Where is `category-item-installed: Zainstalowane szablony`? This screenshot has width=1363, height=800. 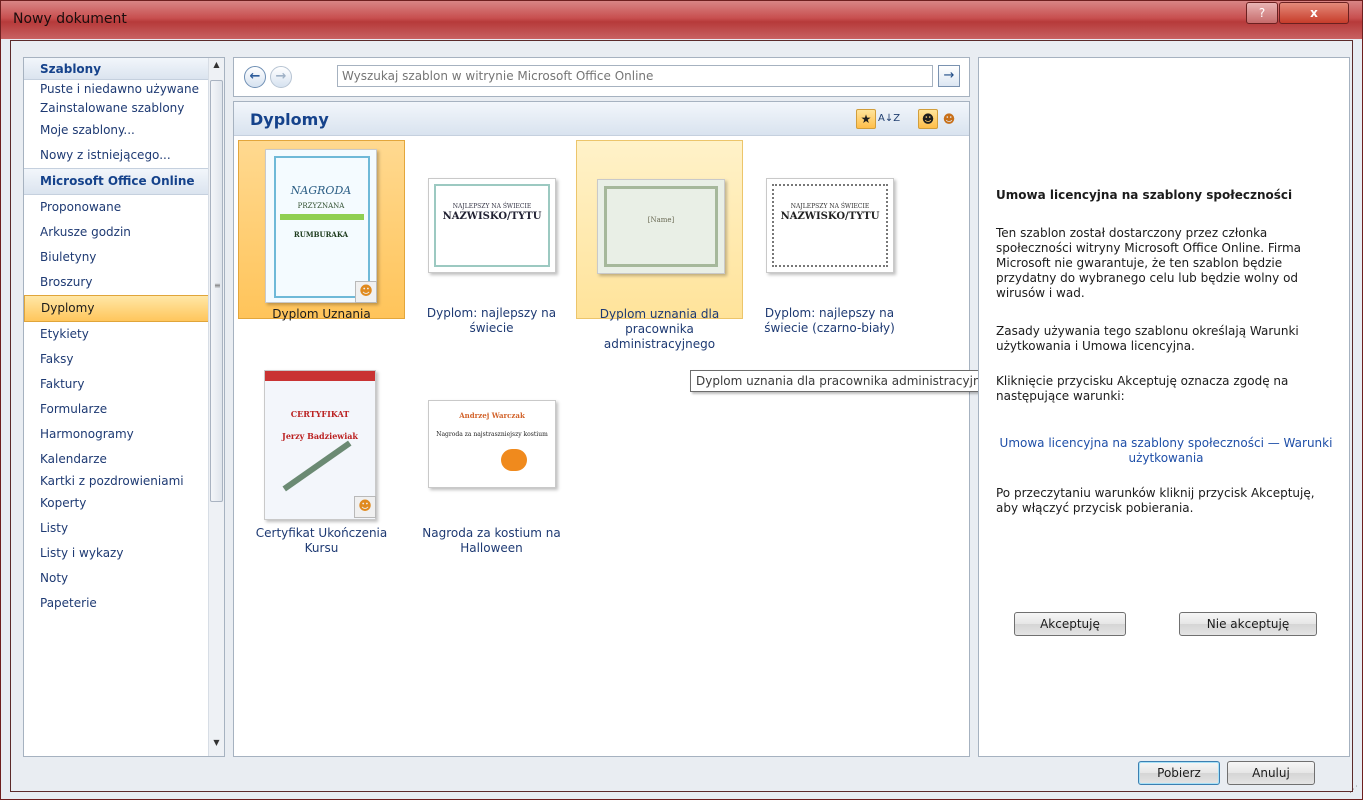
category-item-installed: Zainstalowane szablony is located at coordinates (116, 108).